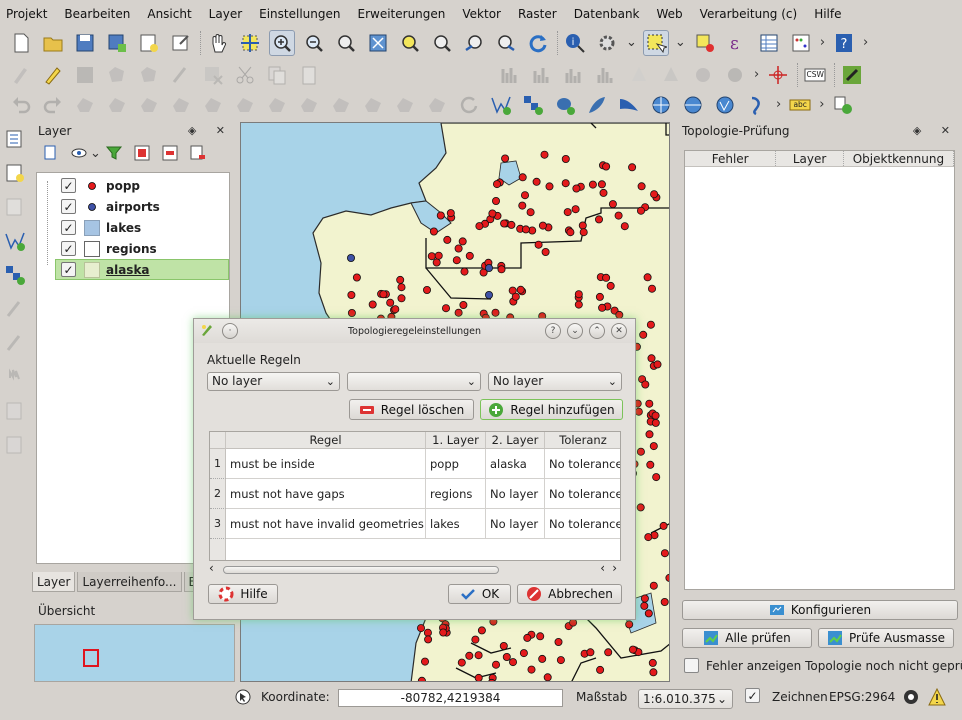 Image resolution: width=962 pixels, height=720 pixels. What do you see at coordinates (133, 227) in the screenshot?
I see `layer-row-lakes: ✓ lakes` at bounding box center [133, 227].